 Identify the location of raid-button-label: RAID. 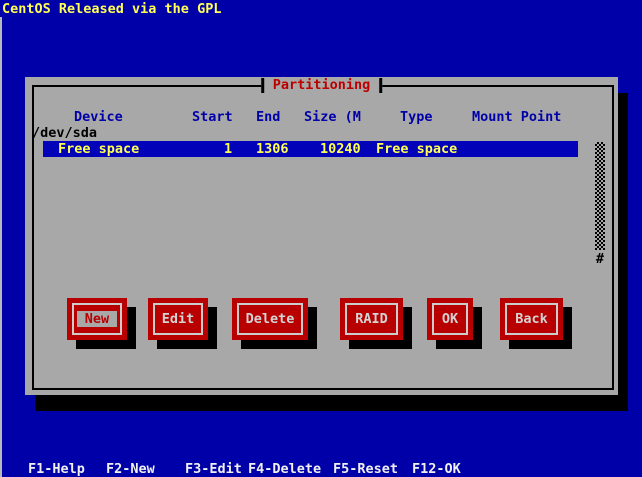
(371, 319).